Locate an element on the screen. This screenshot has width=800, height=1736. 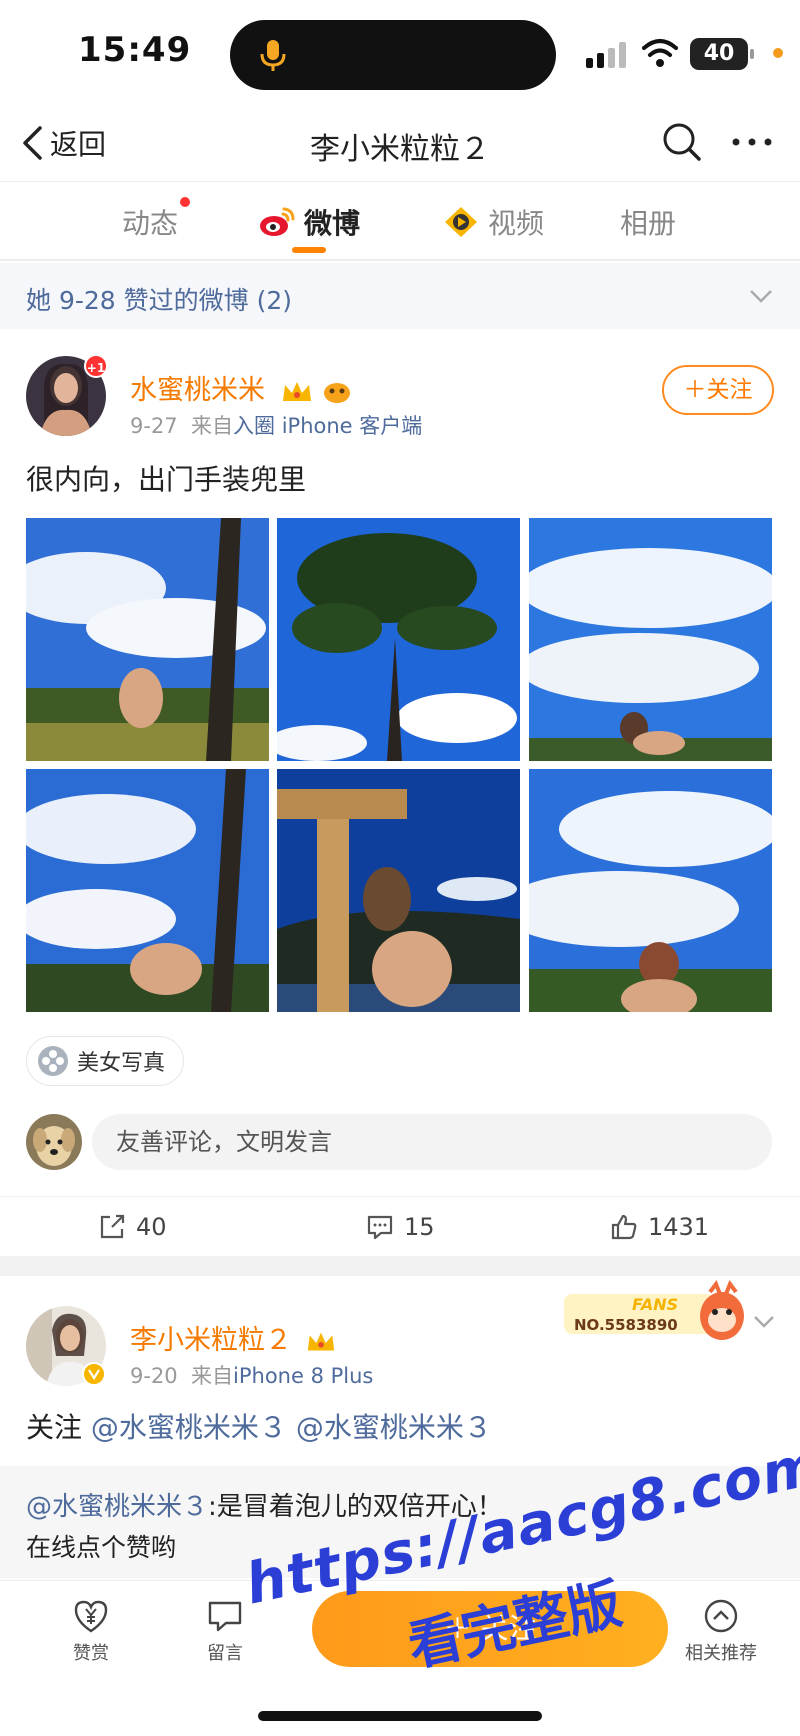
video-icon is located at coordinates (461, 222).